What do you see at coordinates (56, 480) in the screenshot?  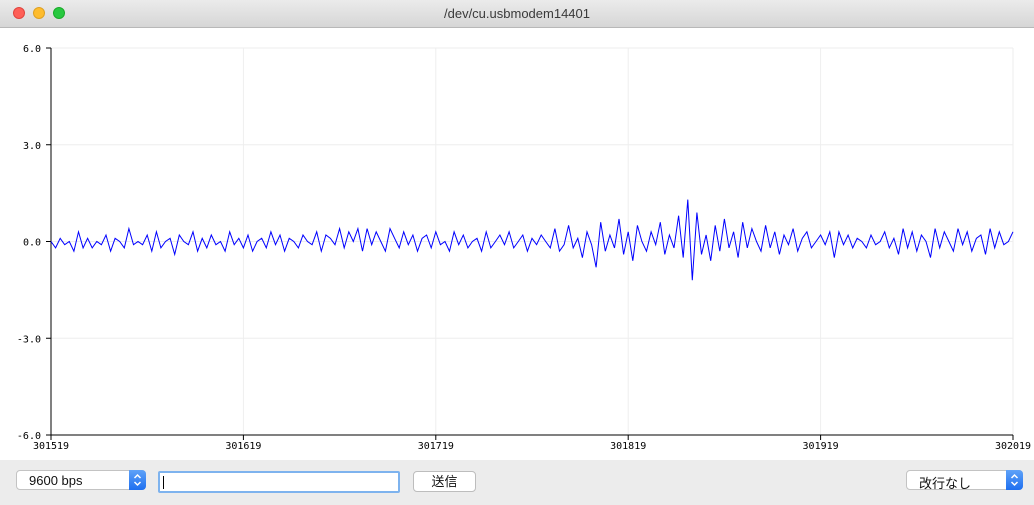 I see `baud-rate-value: 9600 bps` at bounding box center [56, 480].